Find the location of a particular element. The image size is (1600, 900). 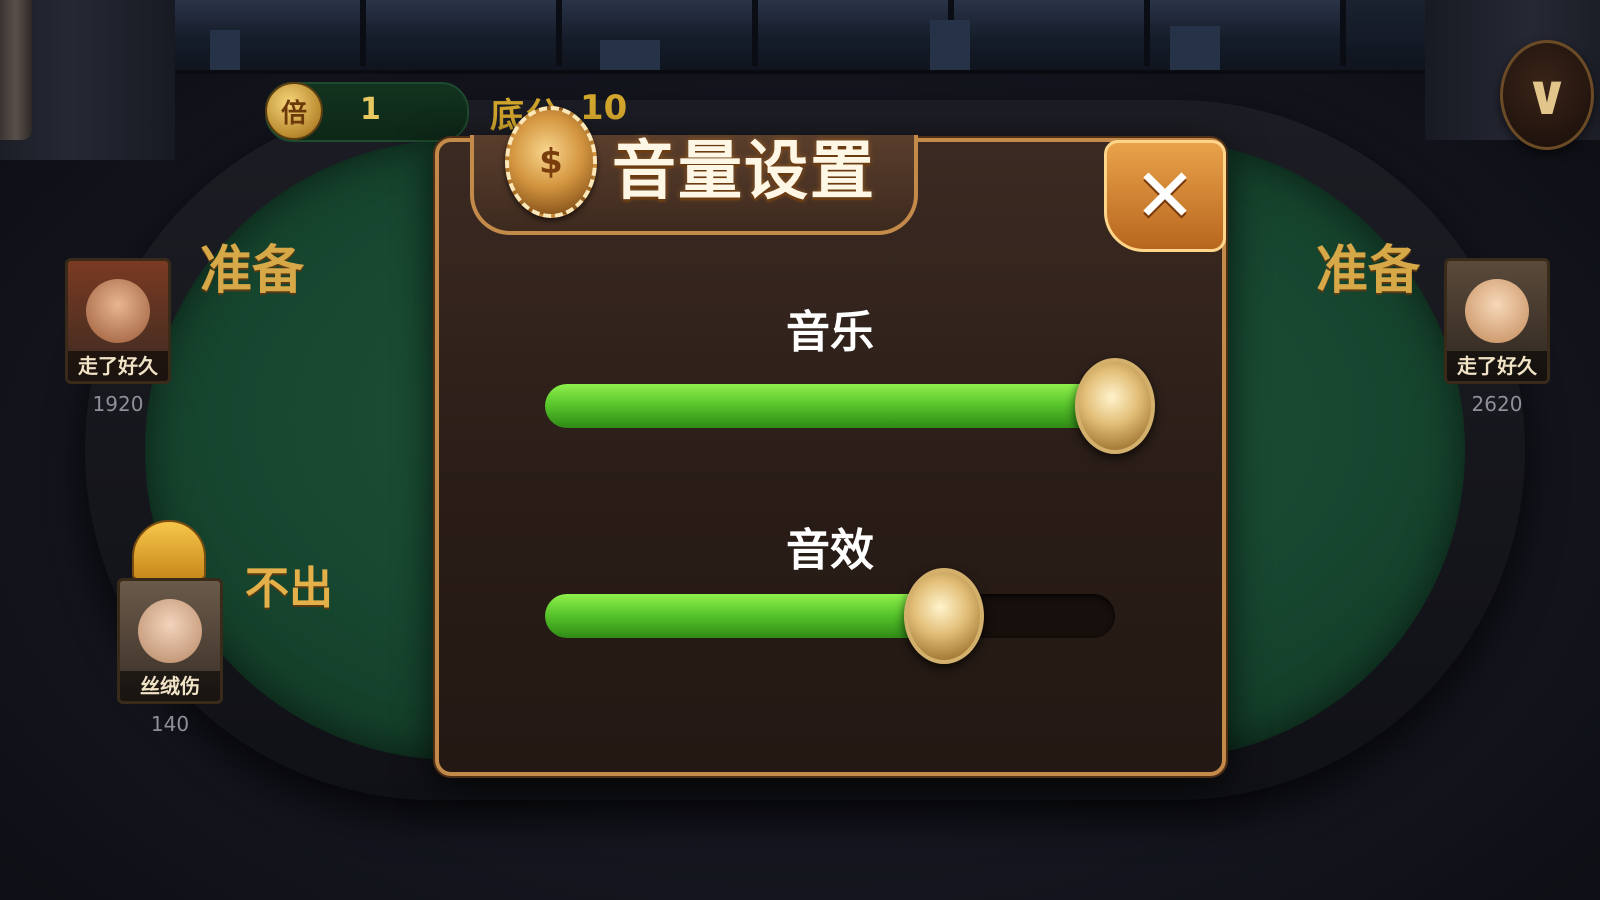

chevron-down-icon: ∨ is located at coordinates (1547, 95).